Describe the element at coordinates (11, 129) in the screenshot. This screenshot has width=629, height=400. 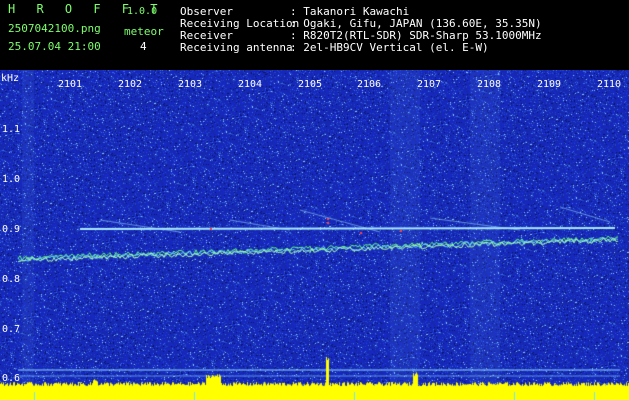
I see `y-tick-1-1: 1.1` at that location.